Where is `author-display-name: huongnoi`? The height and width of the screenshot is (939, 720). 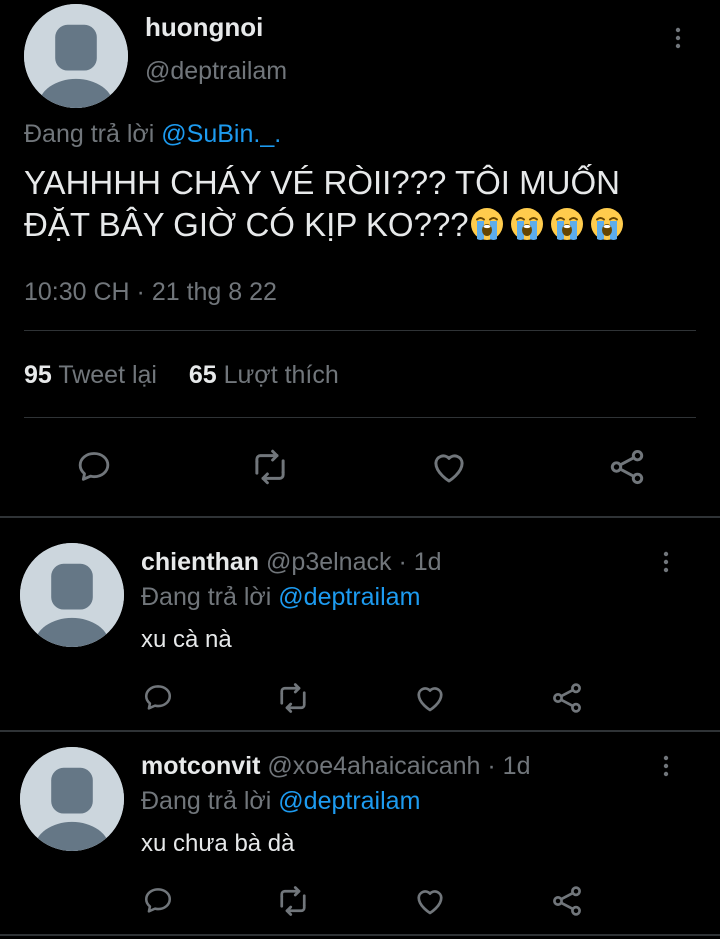 author-display-name: huongnoi is located at coordinates (204, 27).